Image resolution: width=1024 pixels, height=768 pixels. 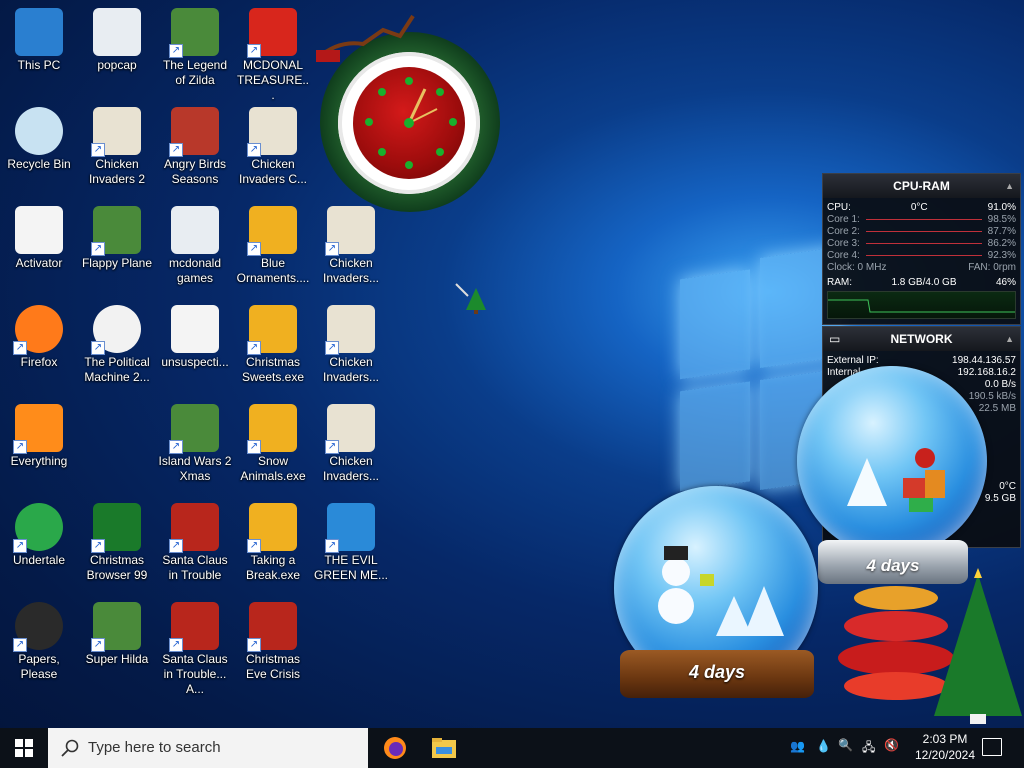 What do you see at coordinates (195, 250) in the screenshot?
I see `desktop-icon: mcdonald games` at bounding box center [195, 250].